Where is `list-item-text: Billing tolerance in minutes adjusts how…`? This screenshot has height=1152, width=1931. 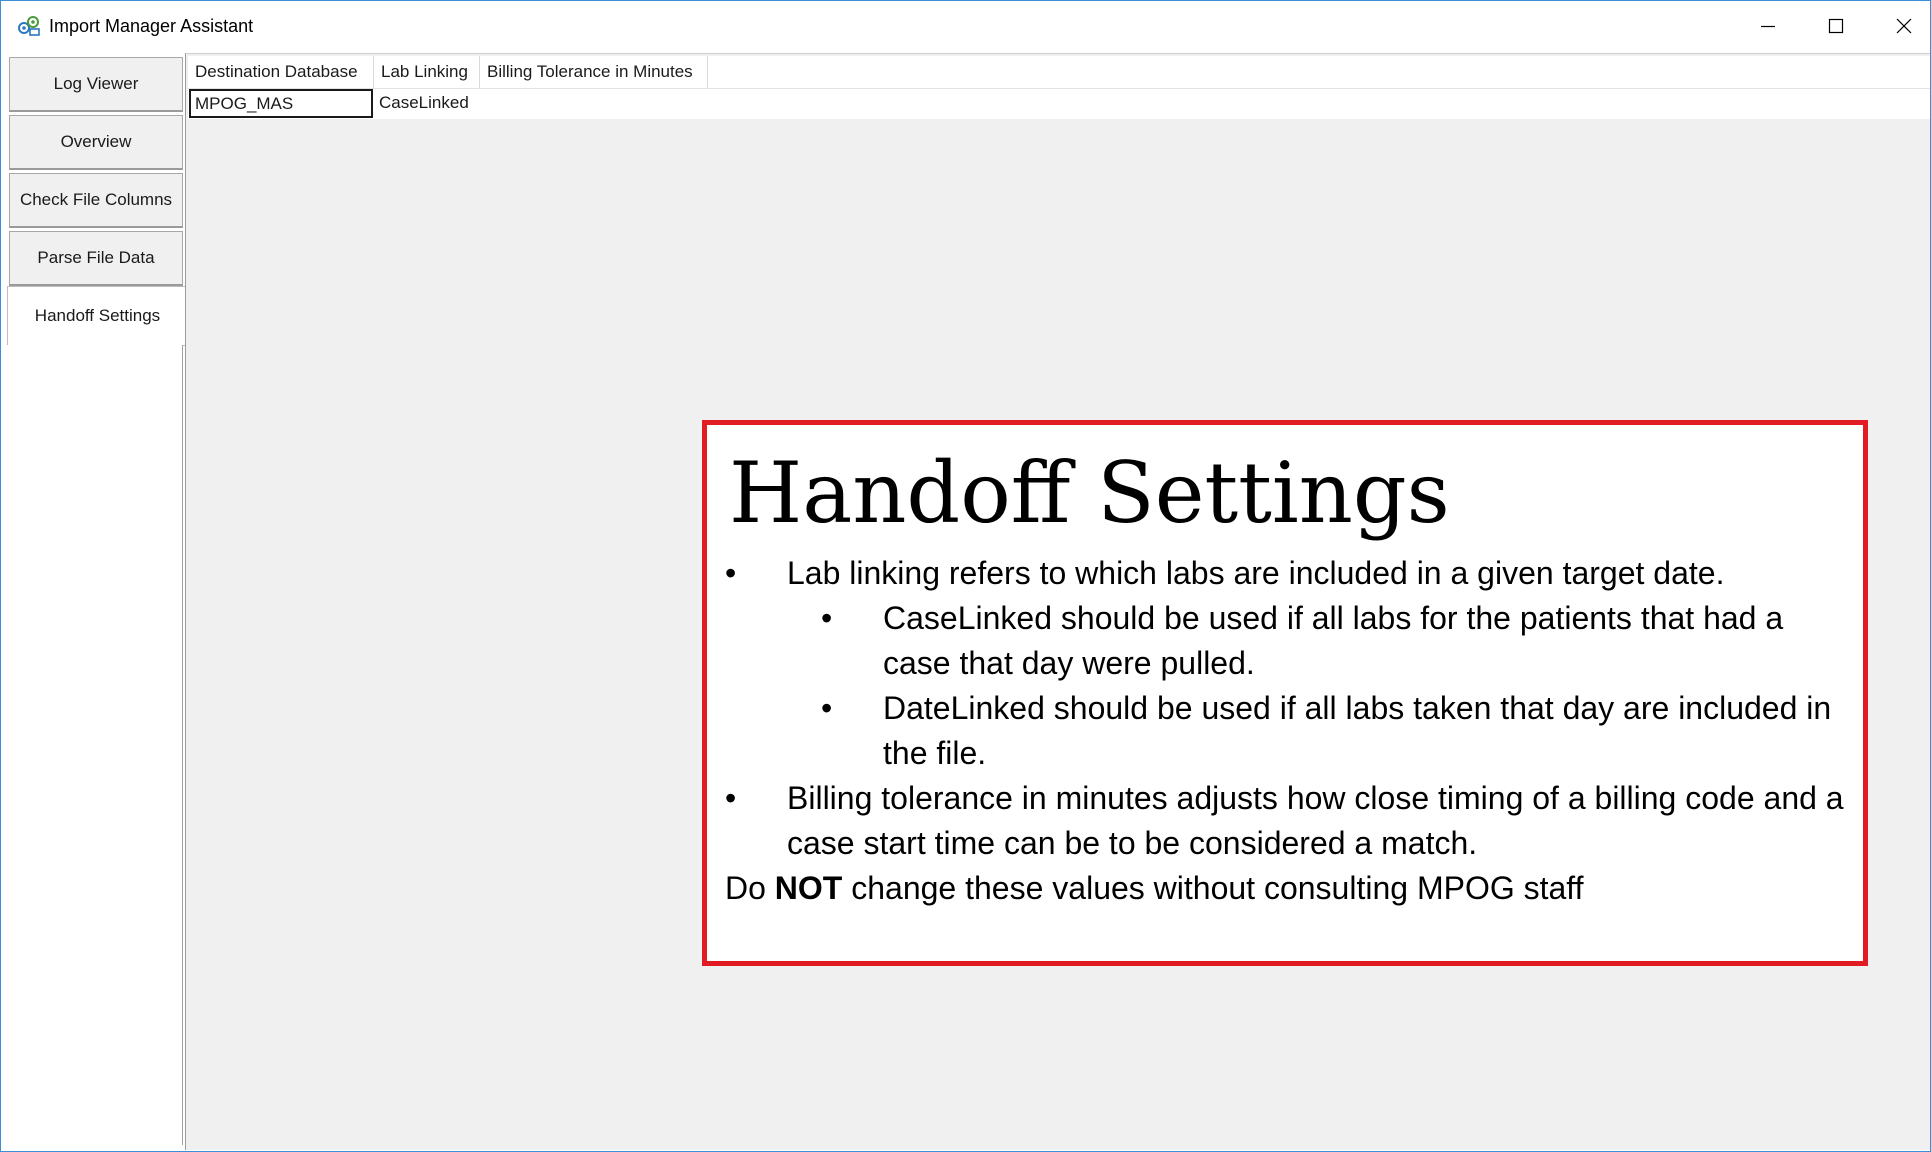 list-item-text: Billing tolerance in minutes adjusts how… is located at coordinates (1315, 820).